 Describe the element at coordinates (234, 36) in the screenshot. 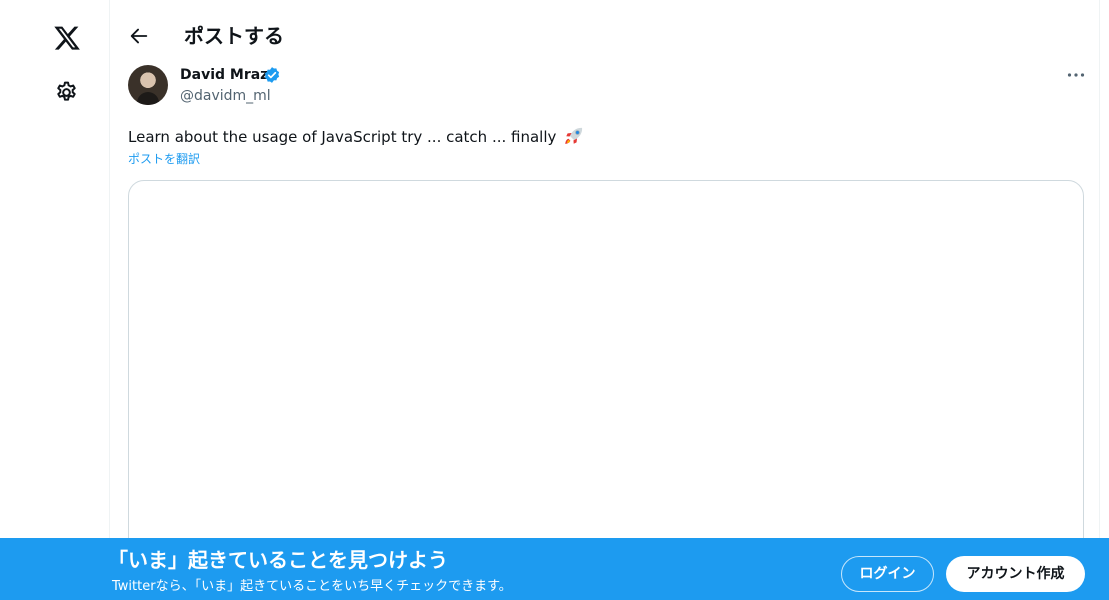

I see `page-title: ポストする` at that location.